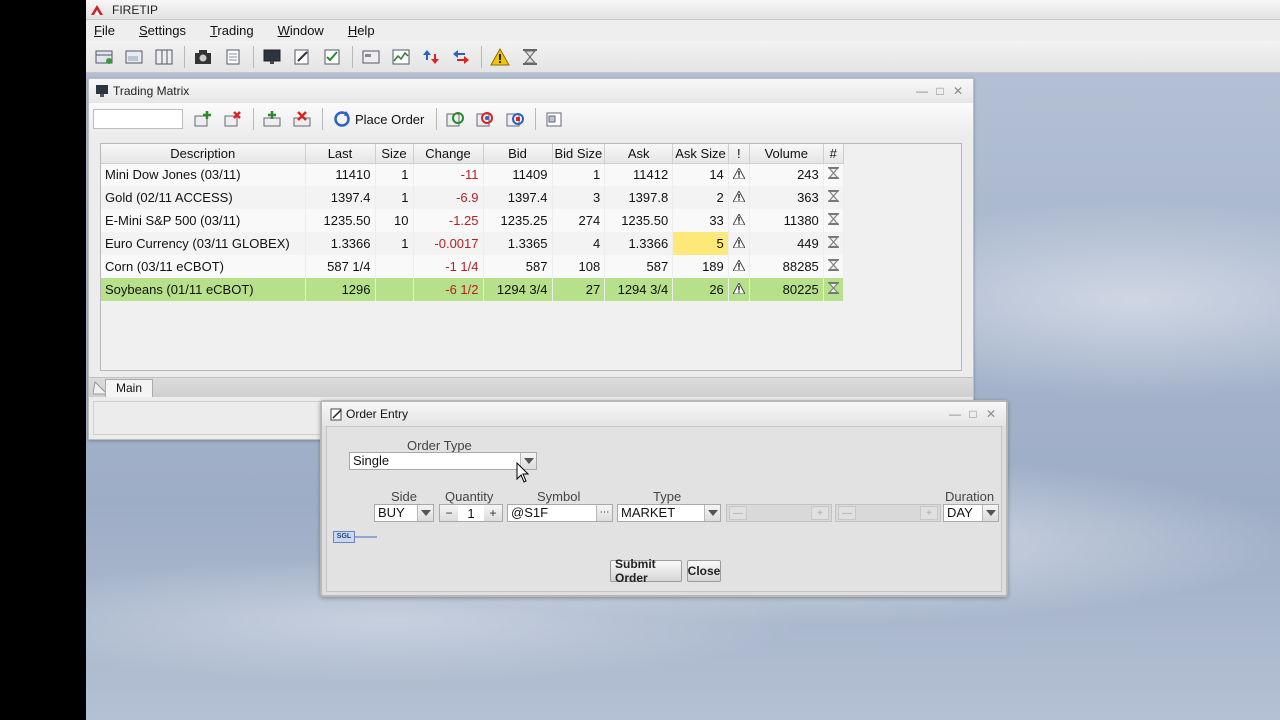  What do you see at coordinates (833, 154) in the screenshot?
I see `column-header: #` at bounding box center [833, 154].